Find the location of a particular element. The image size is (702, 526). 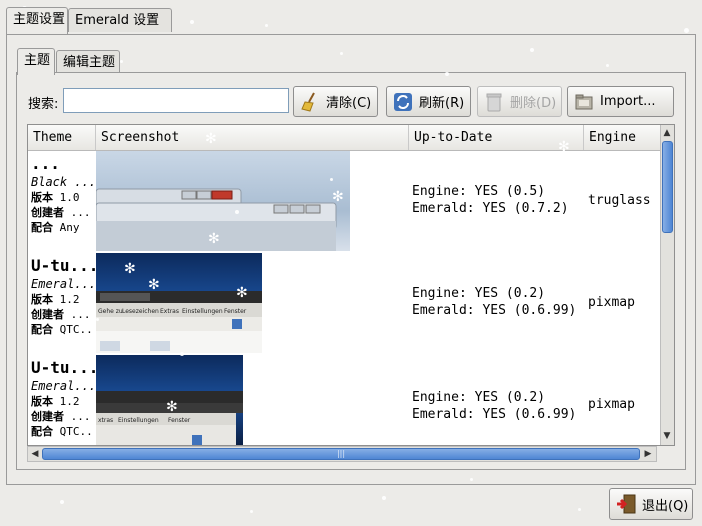

up-to-date-status: Engine: YES (0.5) Emerald: YES (0.7.2) is located at coordinates (490, 200).